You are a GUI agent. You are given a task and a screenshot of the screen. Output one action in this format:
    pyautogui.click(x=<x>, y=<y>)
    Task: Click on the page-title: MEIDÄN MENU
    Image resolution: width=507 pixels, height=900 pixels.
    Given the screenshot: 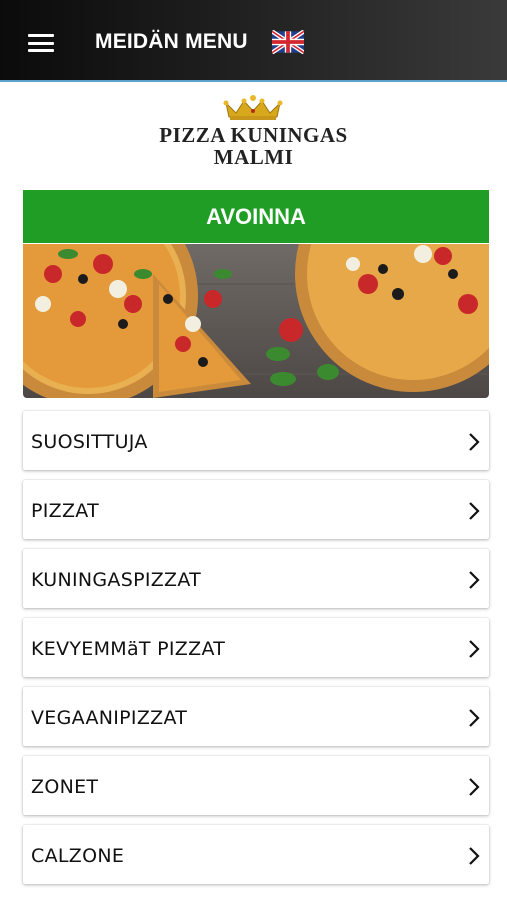 What is the action you would take?
    pyautogui.click(x=171, y=41)
    